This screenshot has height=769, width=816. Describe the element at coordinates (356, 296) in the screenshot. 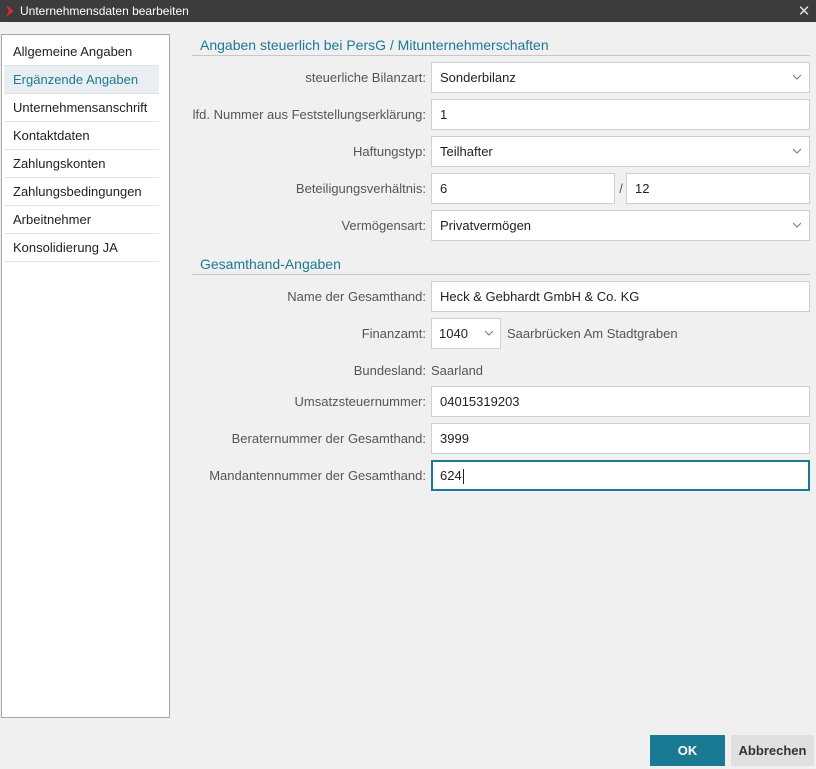

I see `gesamthand-name-label: Name der Gesamthand:` at that location.